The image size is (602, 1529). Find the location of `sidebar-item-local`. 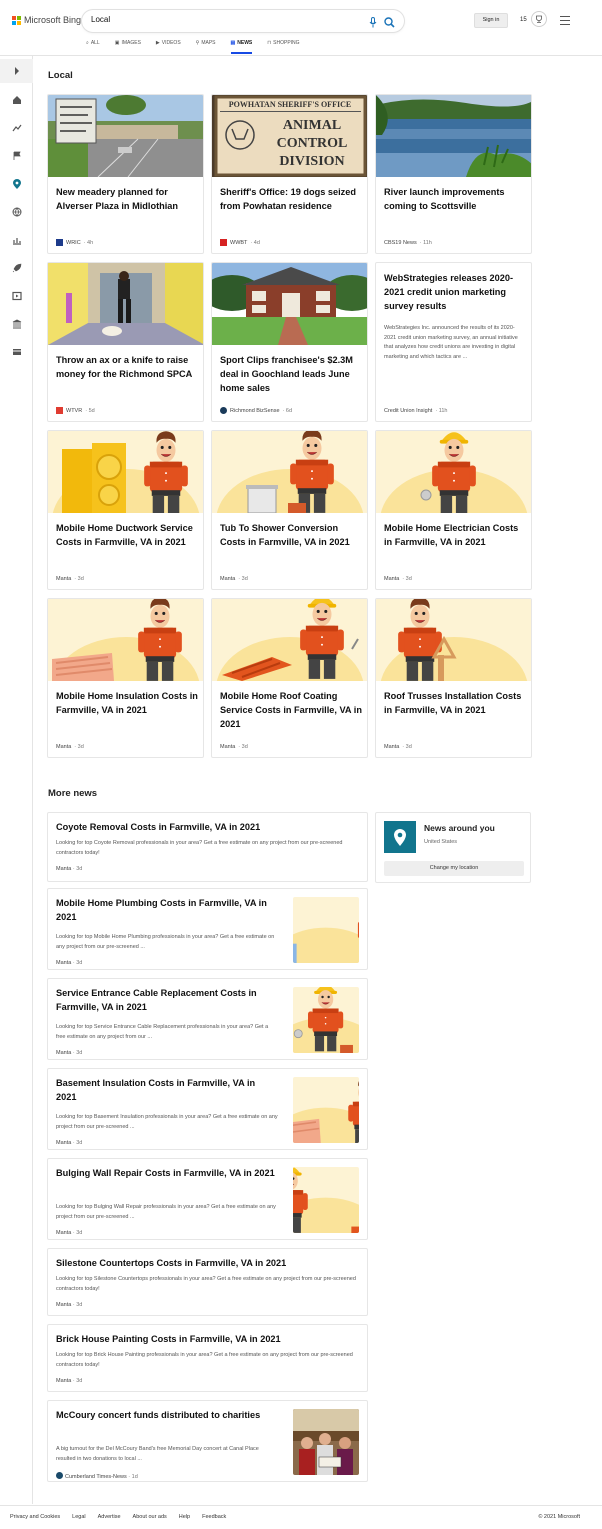

sidebar-item-local is located at coordinates (16, 184).